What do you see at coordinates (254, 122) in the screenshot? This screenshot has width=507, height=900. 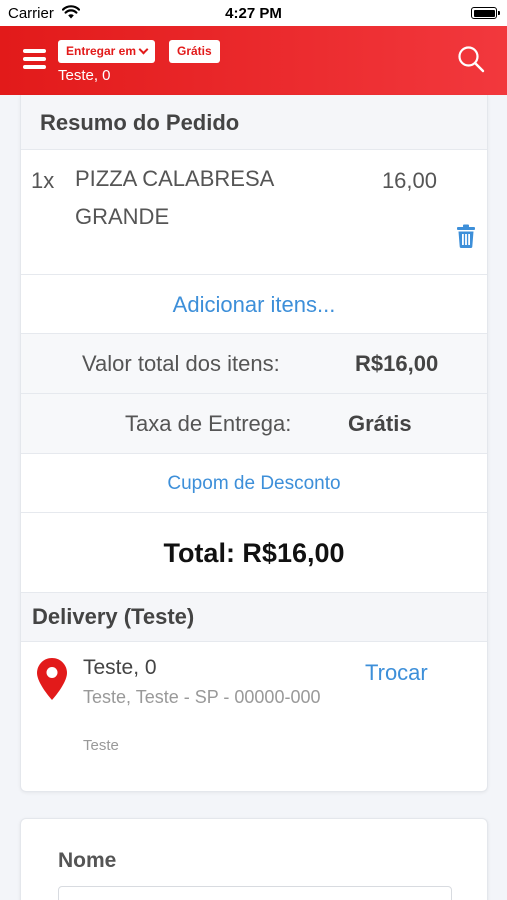 I see `order-summary-header: Resumo do Pedido` at bounding box center [254, 122].